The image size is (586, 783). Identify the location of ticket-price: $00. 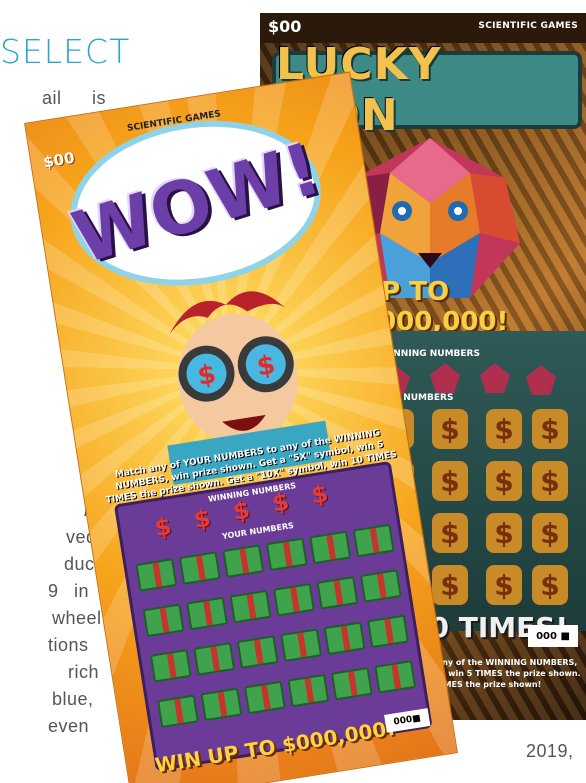
(285, 26).